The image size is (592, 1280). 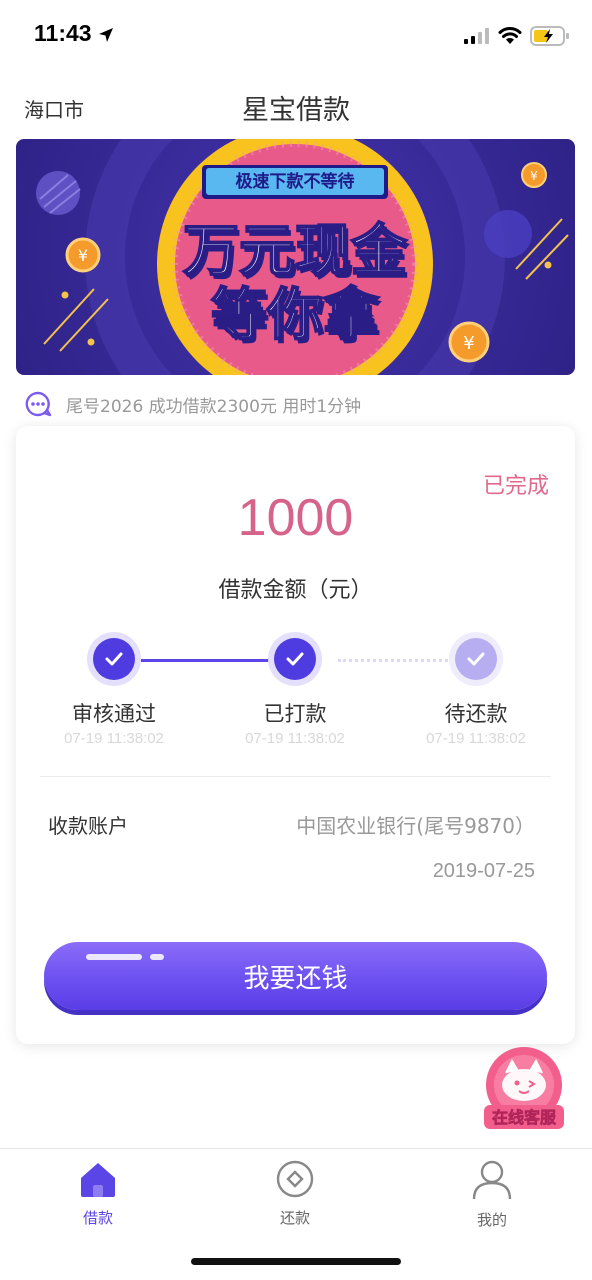 What do you see at coordinates (295, 714) in the screenshot?
I see `step-label: 已打款` at bounding box center [295, 714].